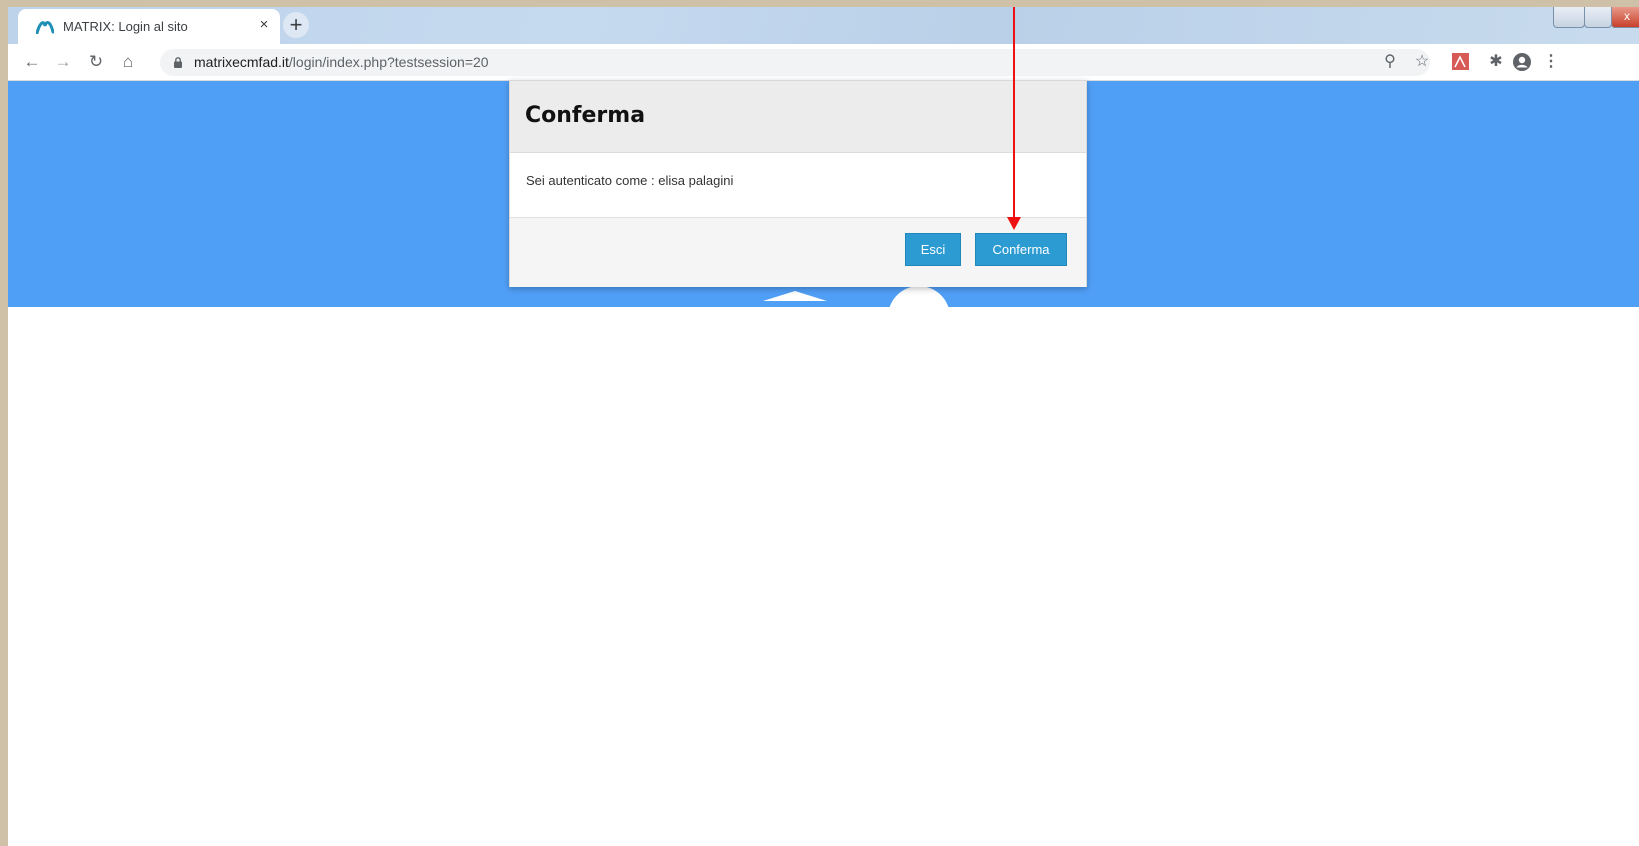 The image size is (1639, 846). I want to click on forward-icon: →, so click(63, 62).